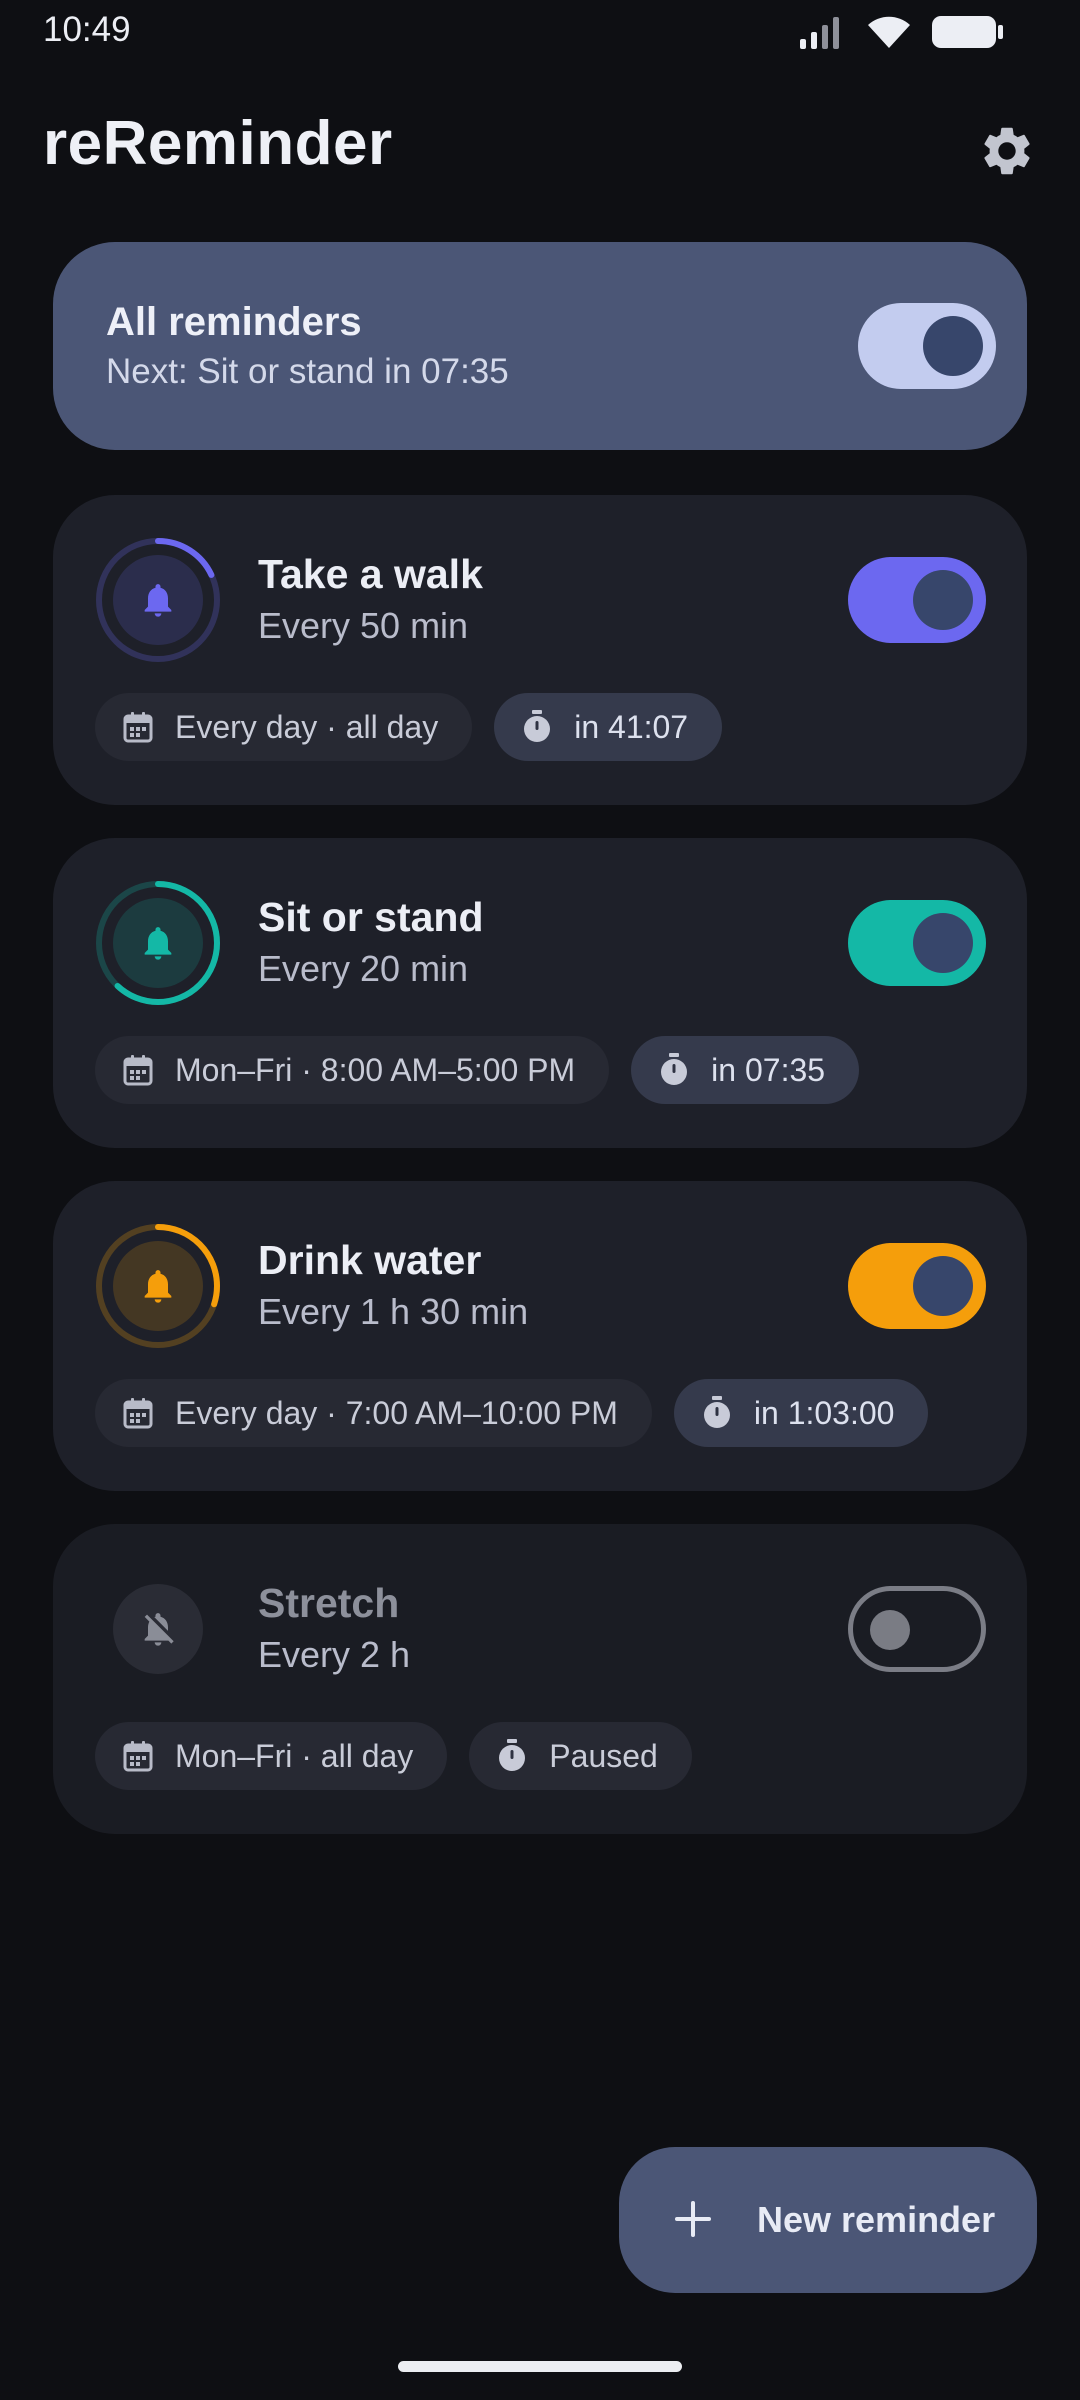 The width and height of the screenshot is (1080, 2400). What do you see at coordinates (371, 917) in the screenshot?
I see `reminder-title: Sit or stand` at bounding box center [371, 917].